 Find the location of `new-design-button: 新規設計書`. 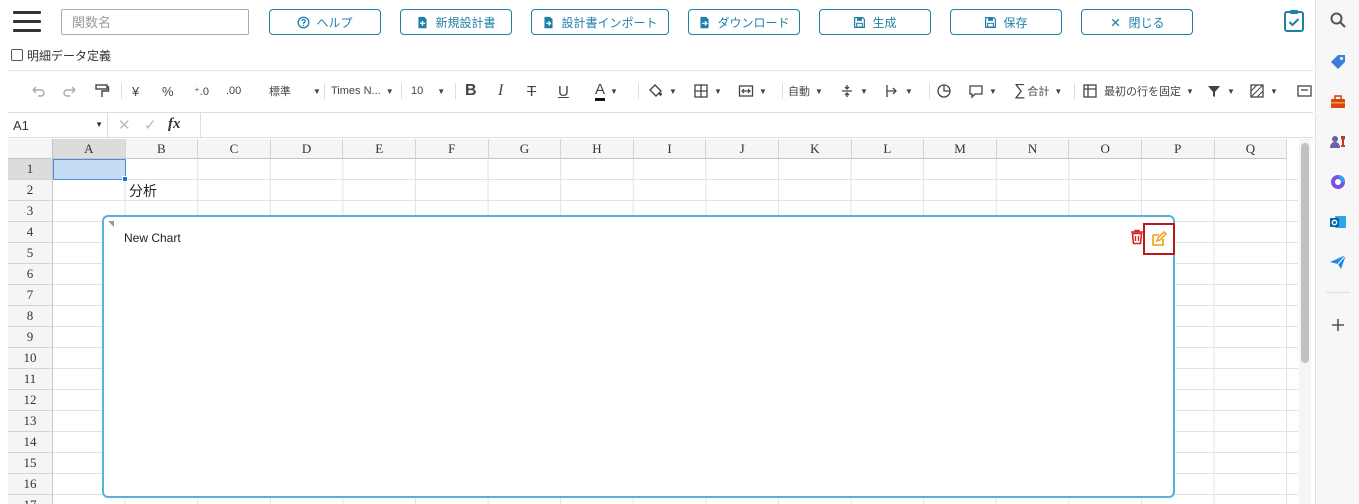

new-design-button: 新規設計書 is located at coordinates (456, 22).